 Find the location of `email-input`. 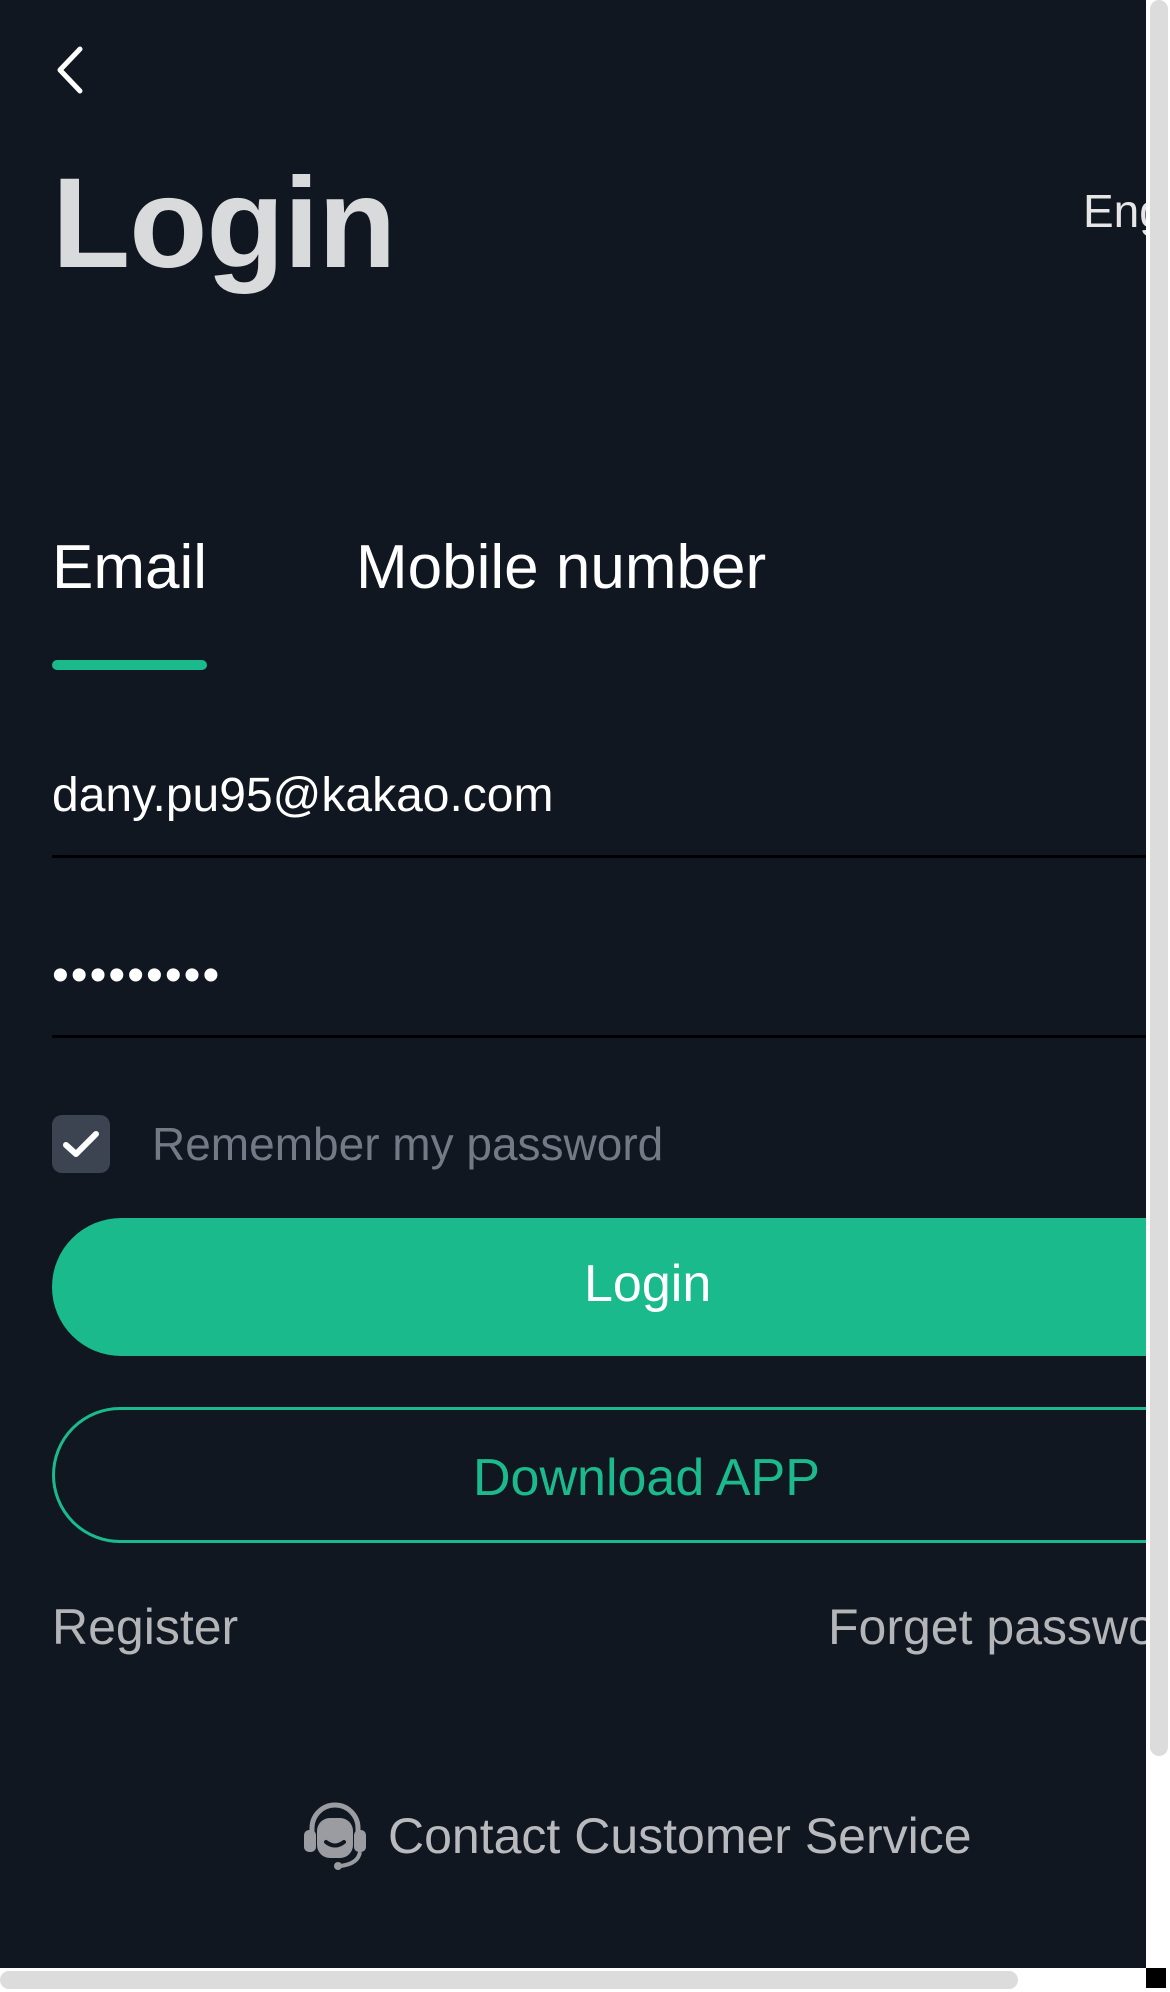

email-input is located at coordinates (599, 795).